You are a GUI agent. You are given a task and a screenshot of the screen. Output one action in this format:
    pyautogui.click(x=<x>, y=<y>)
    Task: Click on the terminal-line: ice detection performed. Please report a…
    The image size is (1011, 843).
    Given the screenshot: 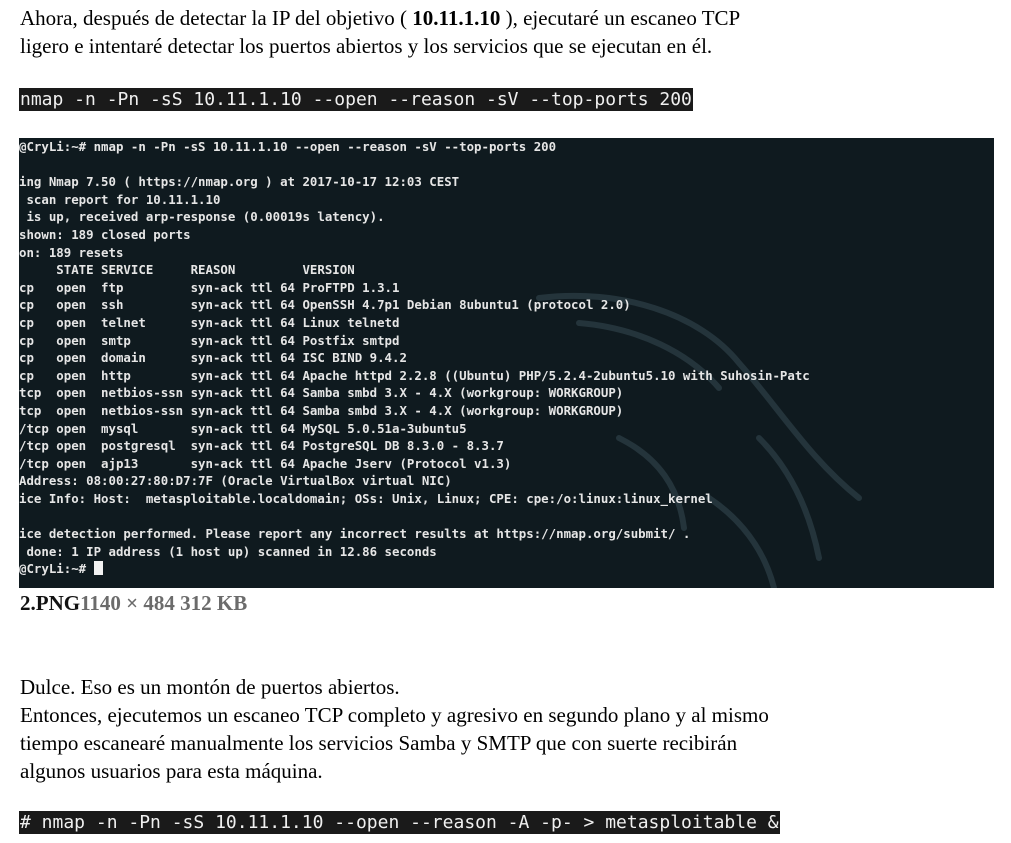 What is the action you would take?
    pyautogui.click(x=355, y=534)
    